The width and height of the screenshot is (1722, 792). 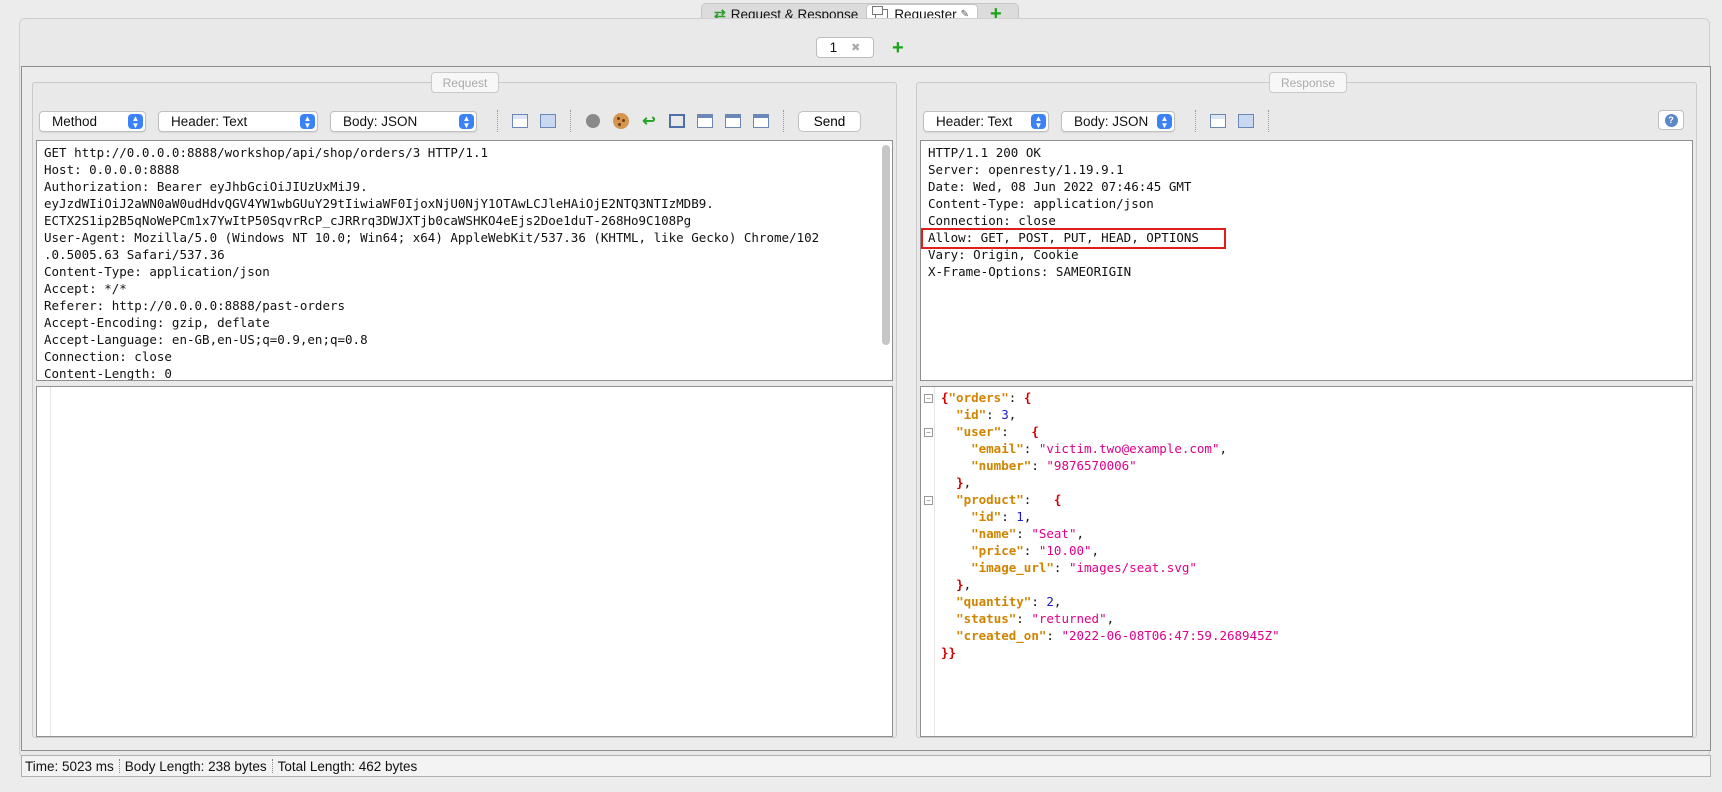 I want to click on scrollbar, so click(x=886, y=245).